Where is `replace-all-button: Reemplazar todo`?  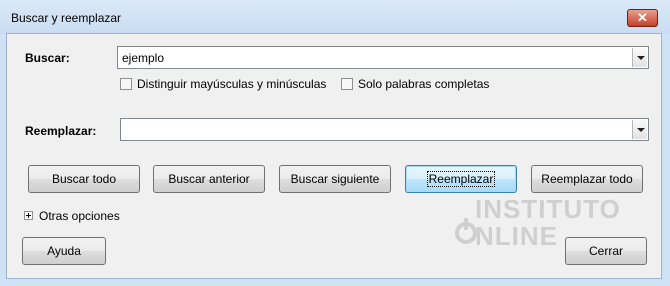
replace-all-button: Reemplazar todo is located at coordinates (587, 179).